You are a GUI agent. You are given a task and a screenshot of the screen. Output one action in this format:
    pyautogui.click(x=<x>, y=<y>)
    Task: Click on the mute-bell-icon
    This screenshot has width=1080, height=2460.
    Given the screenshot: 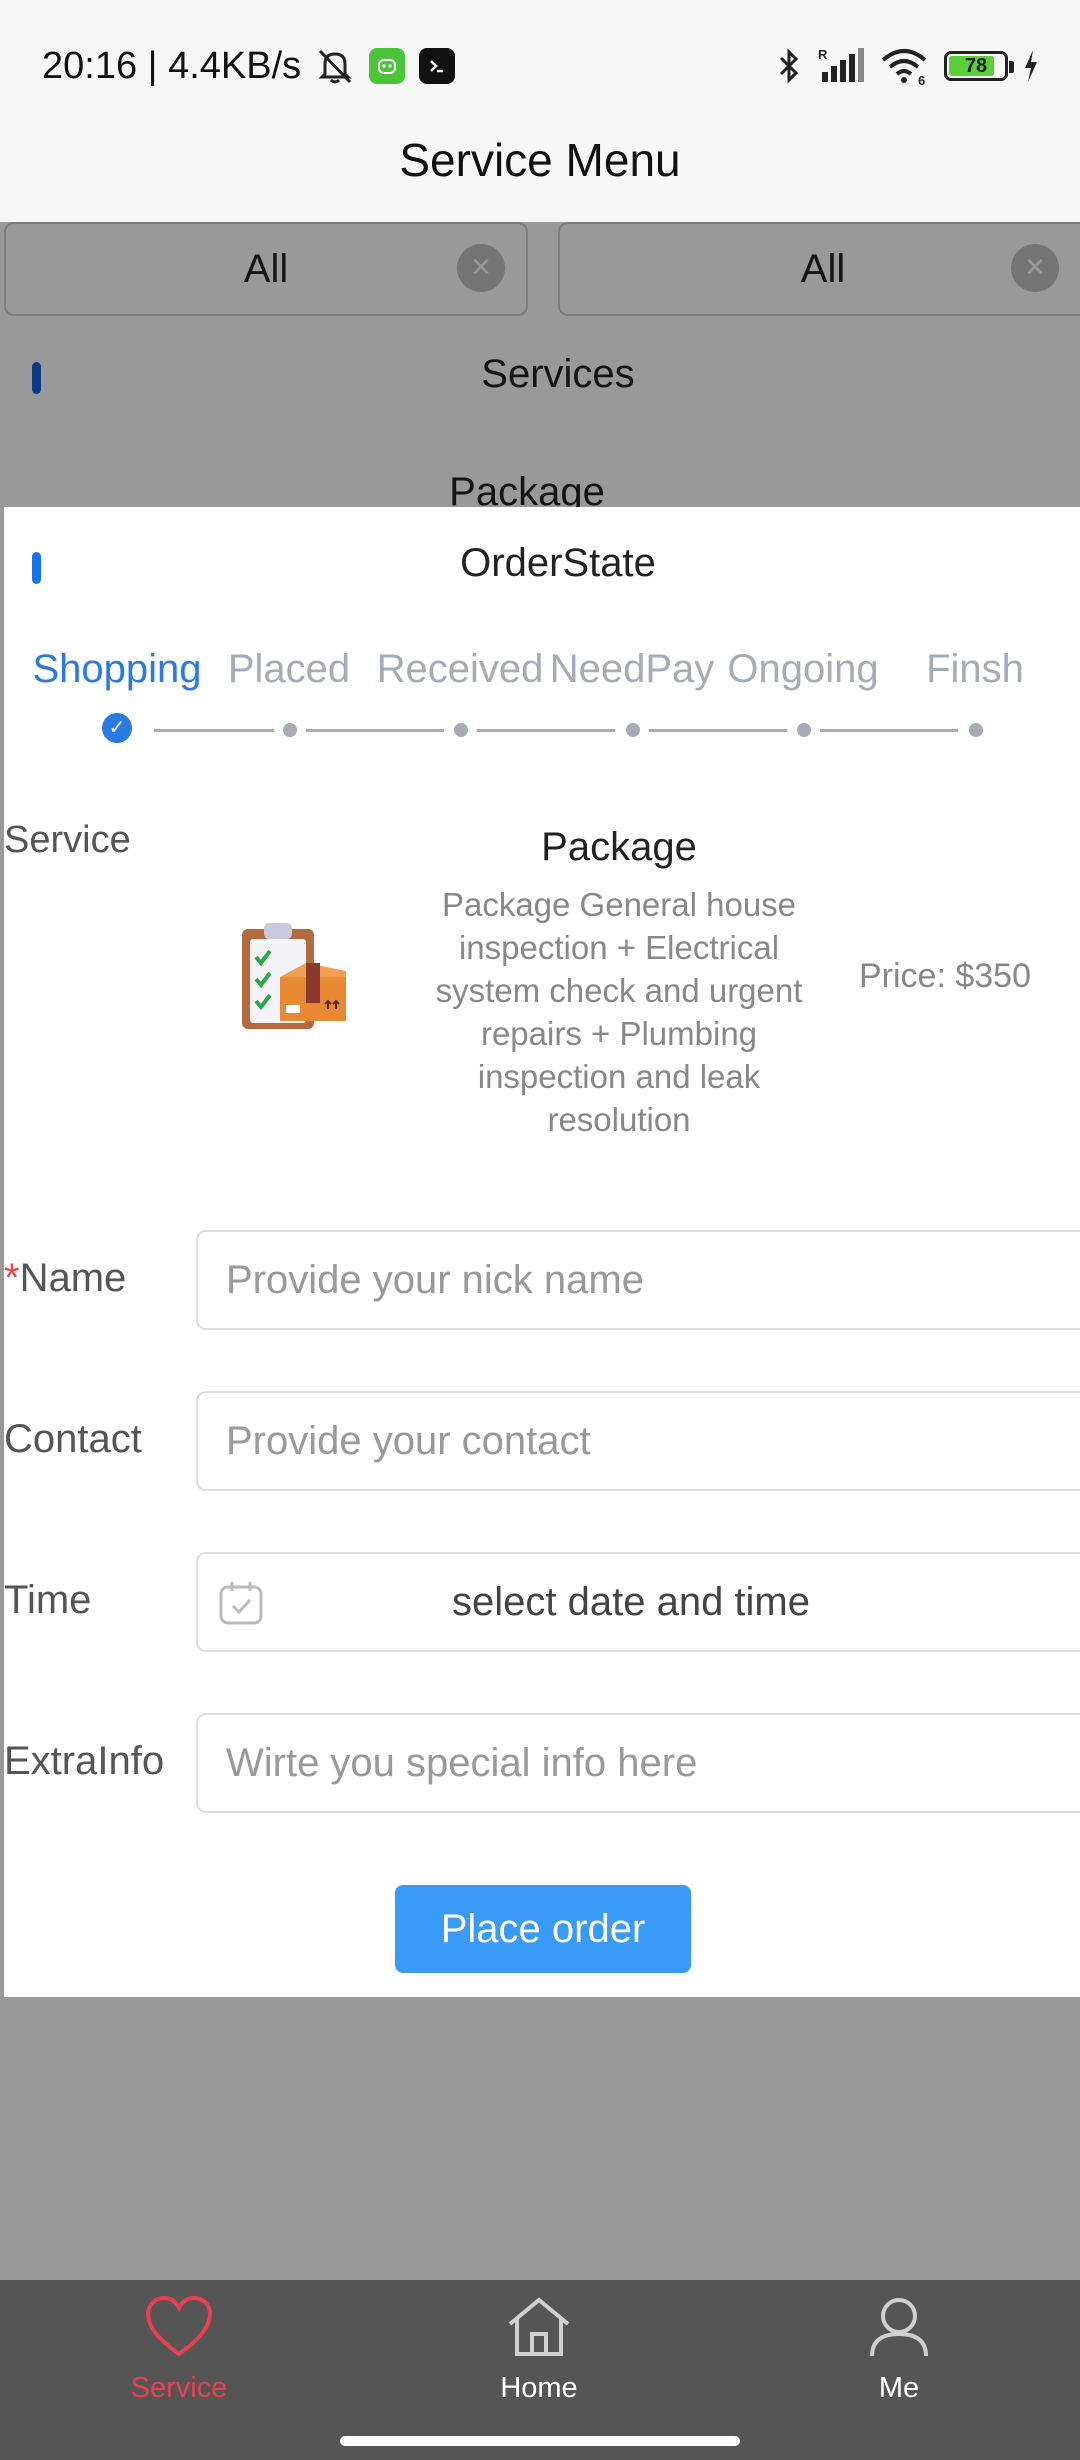 What is the action you would take?
    pyautogui.click(x=335, y=66)
    